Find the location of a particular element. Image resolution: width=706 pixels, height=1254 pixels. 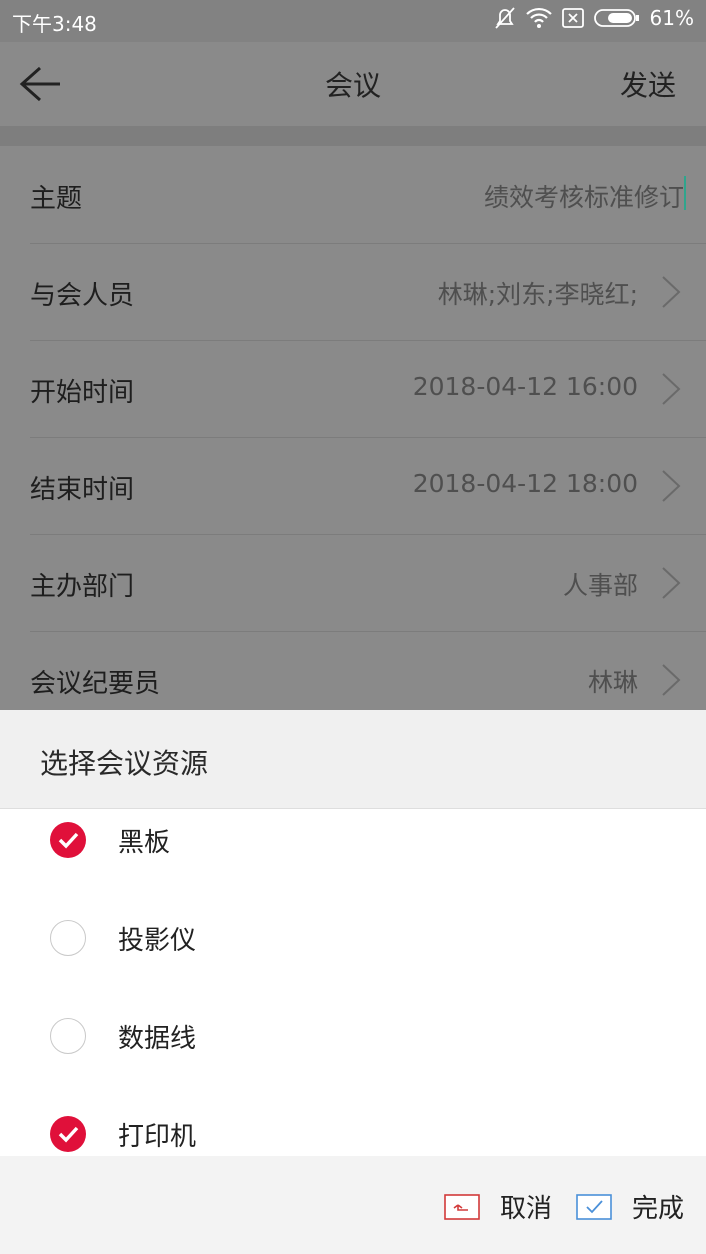

start-time-value: 2018-04-12 16:00 is located at coordinates (525, 386).